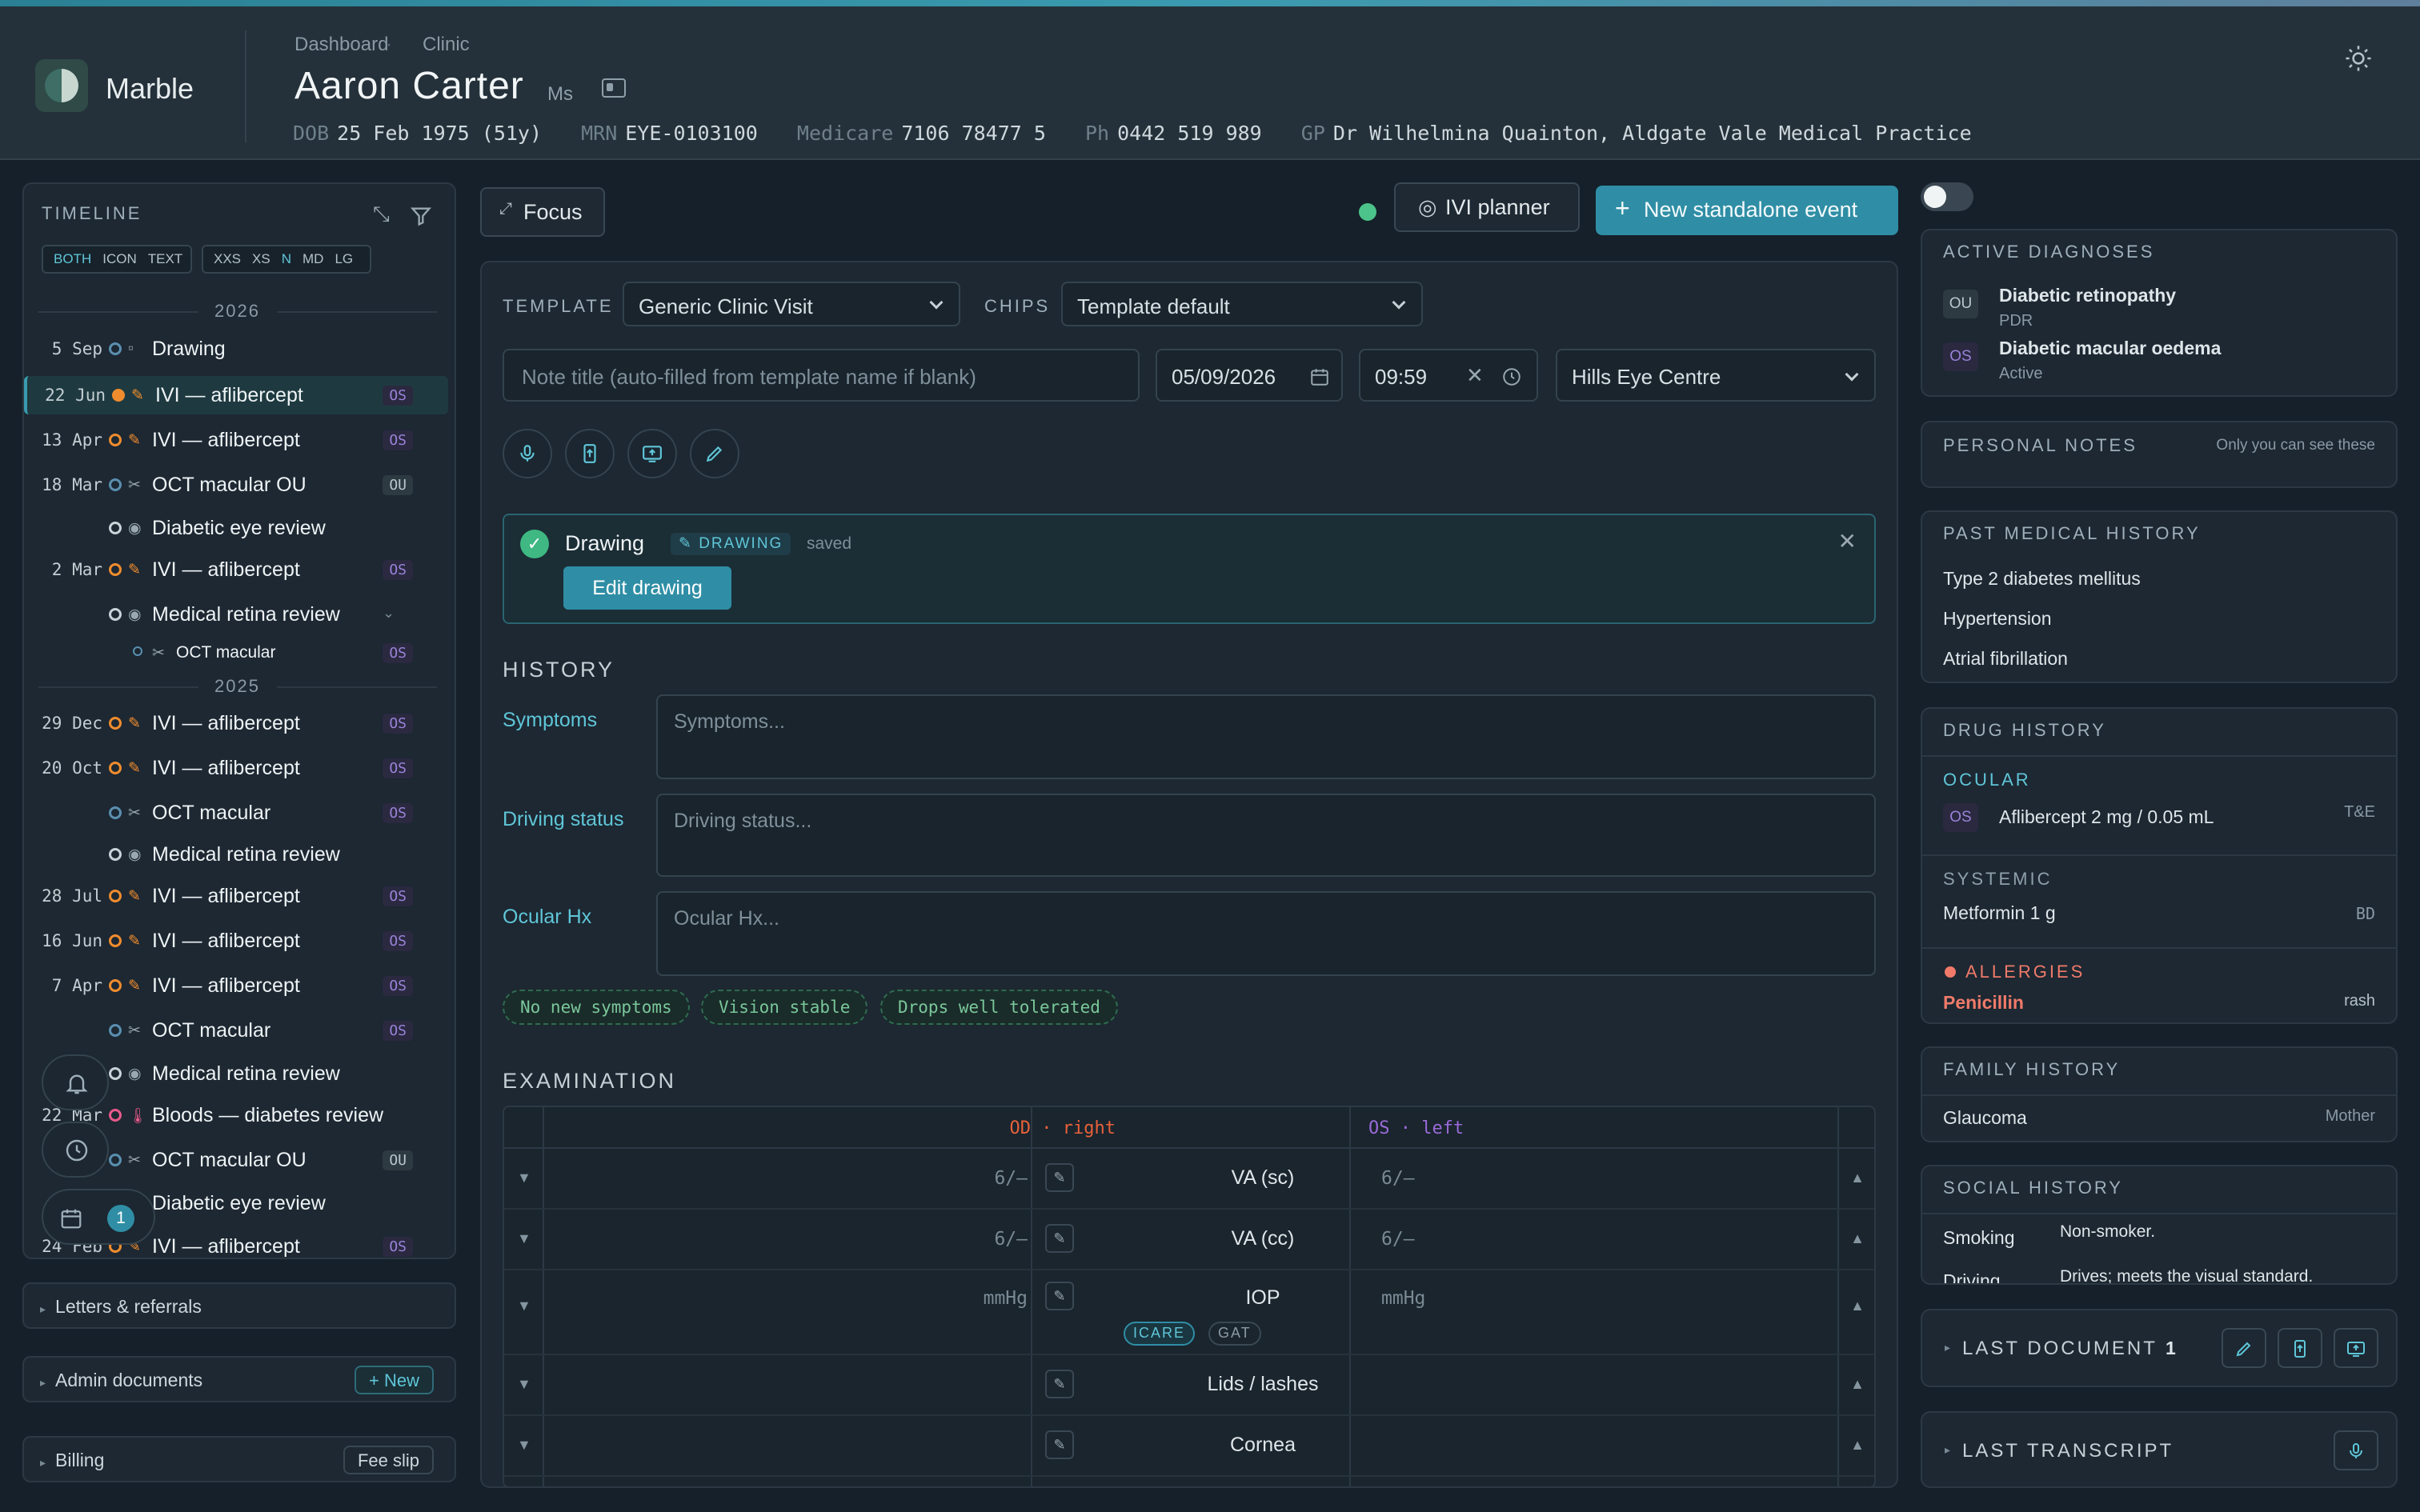  Describe the element at coordinates (2159, 1348) in the screenshot. I see `last-document-panel: ▸ LAST DOCUMENT 1` at that location.